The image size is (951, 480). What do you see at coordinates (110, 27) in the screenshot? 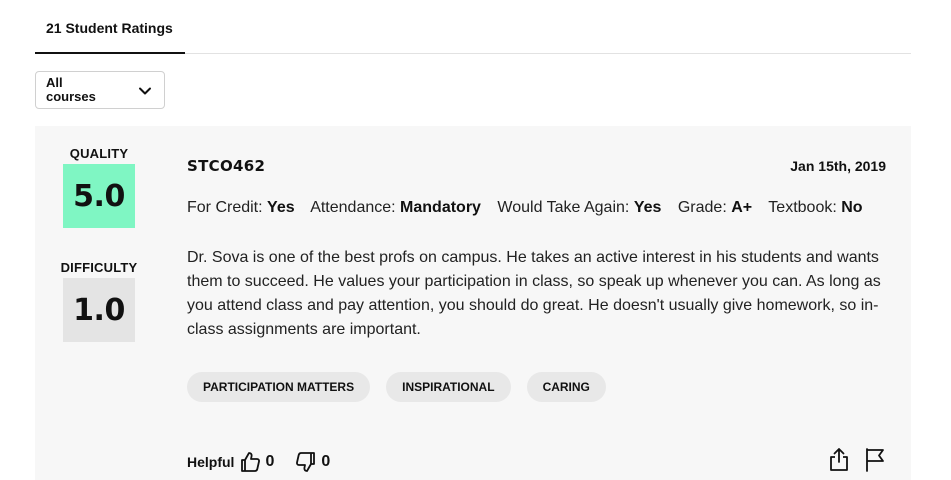
I see `tab-student-ratings: 21 Student Ratings` at bounding box center [110, 27].